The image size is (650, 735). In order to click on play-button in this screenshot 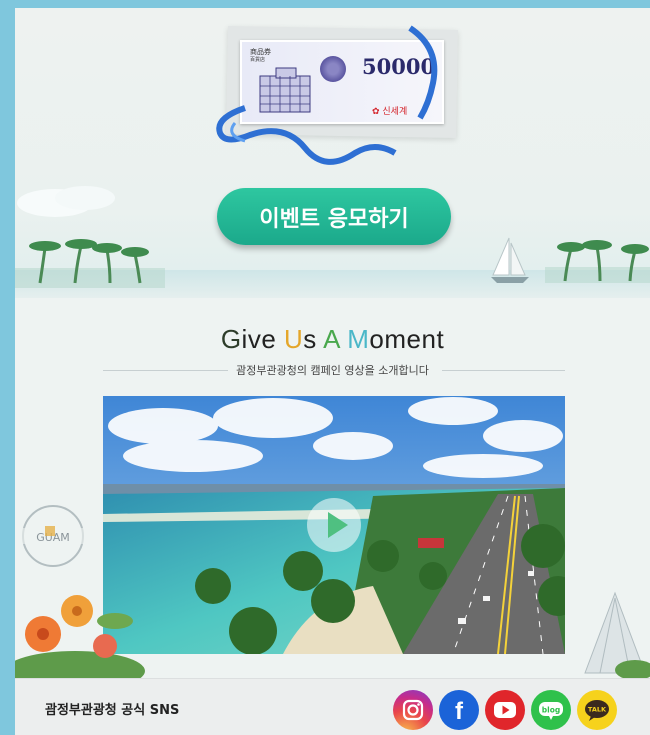, I will do `click(334, 525)`.